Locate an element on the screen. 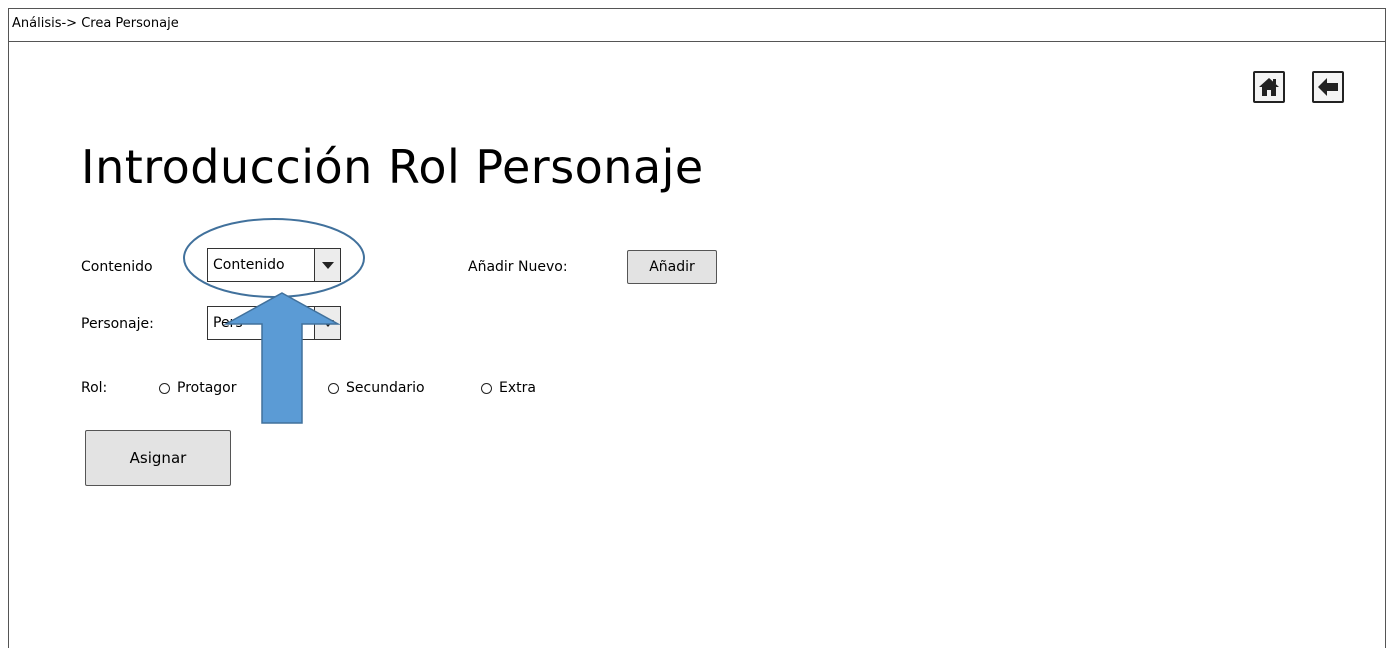 This screenshot has height=648, width=1391. radio-secundario-label: Secundario is located at coordinates (385, 388).